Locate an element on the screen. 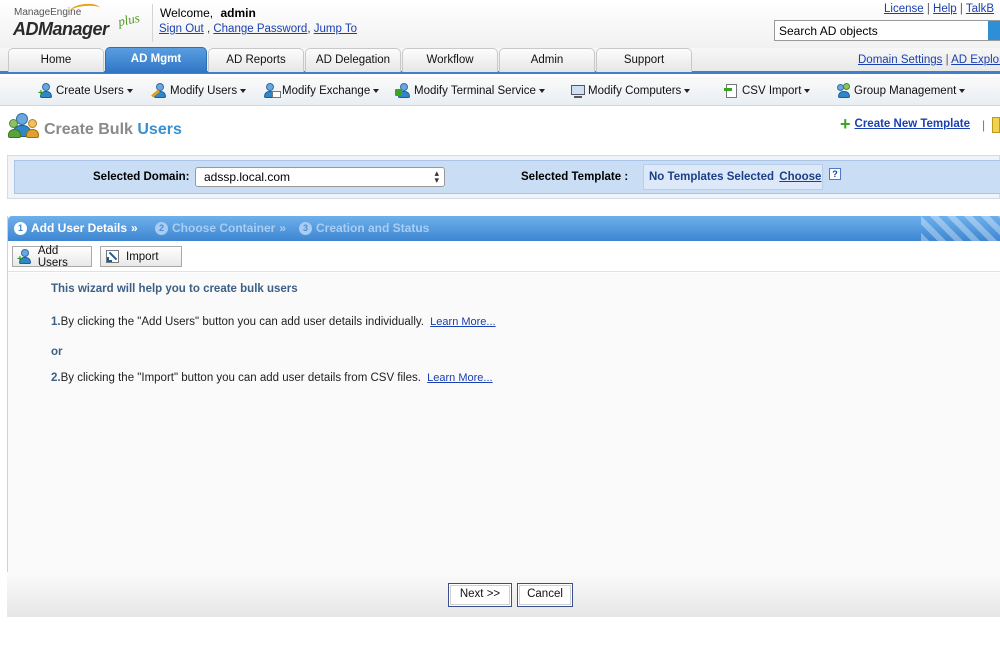 The height and width of the screenshot is (648, 1000). submenu-modify-terminal-service: Modify Terminal Service is located at coordinates (470, 91).